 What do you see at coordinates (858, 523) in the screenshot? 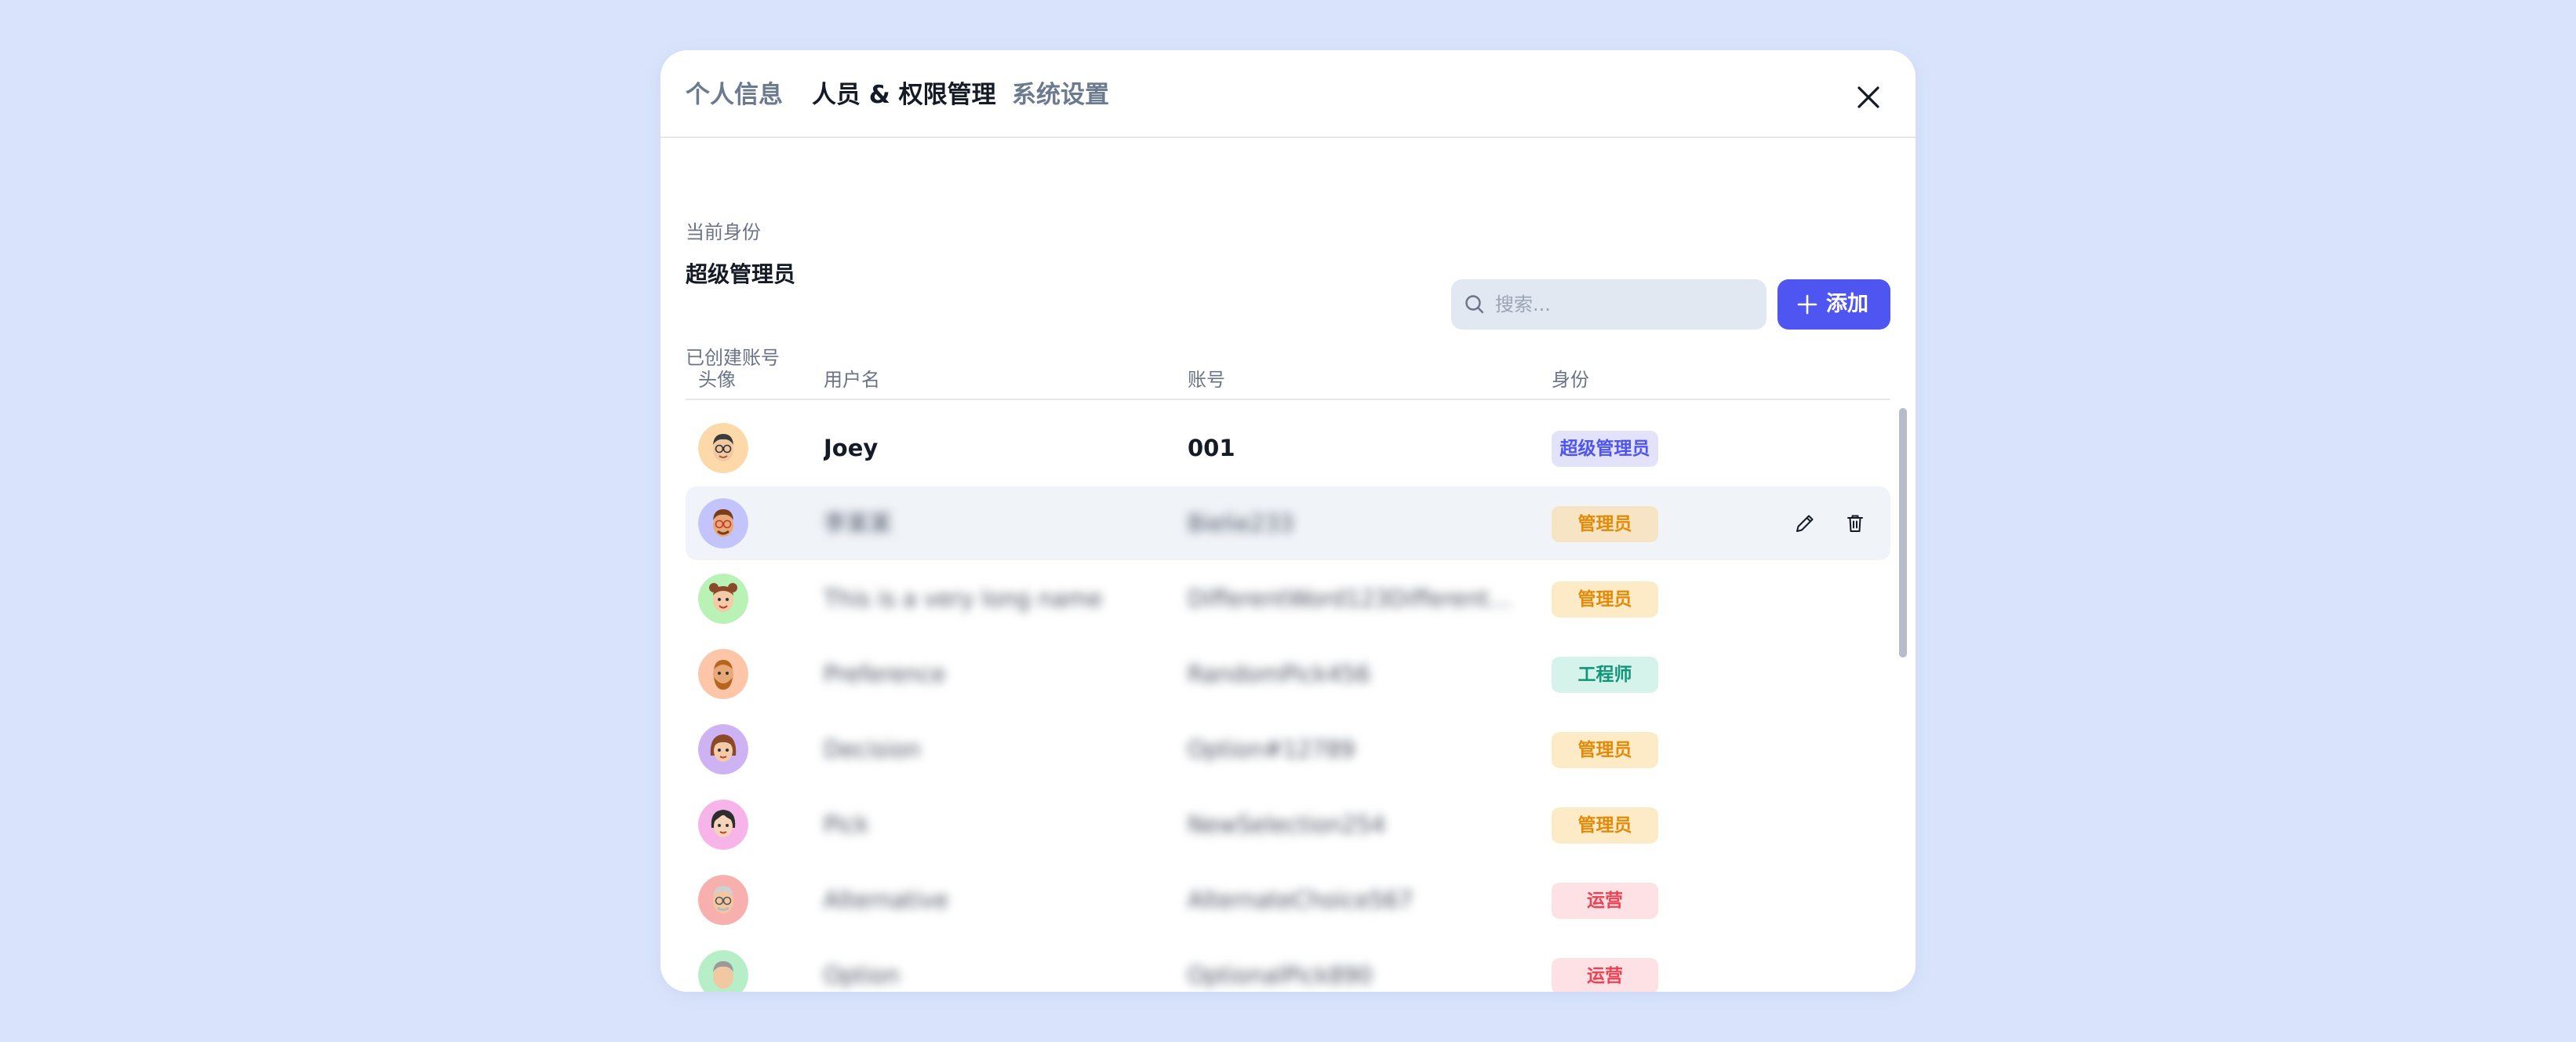
I see `username: 李某某` at bounding box center [858, 523].